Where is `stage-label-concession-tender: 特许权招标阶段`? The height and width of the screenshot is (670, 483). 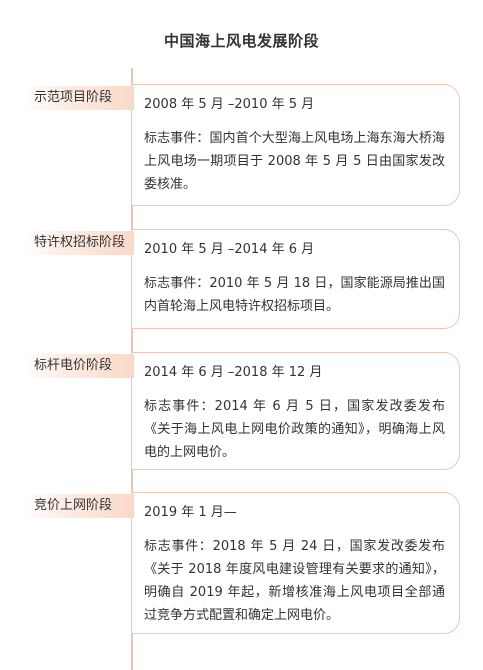
stage-label-concession-tender: 特许权招标阶段 is located at coordinates (78, 243).